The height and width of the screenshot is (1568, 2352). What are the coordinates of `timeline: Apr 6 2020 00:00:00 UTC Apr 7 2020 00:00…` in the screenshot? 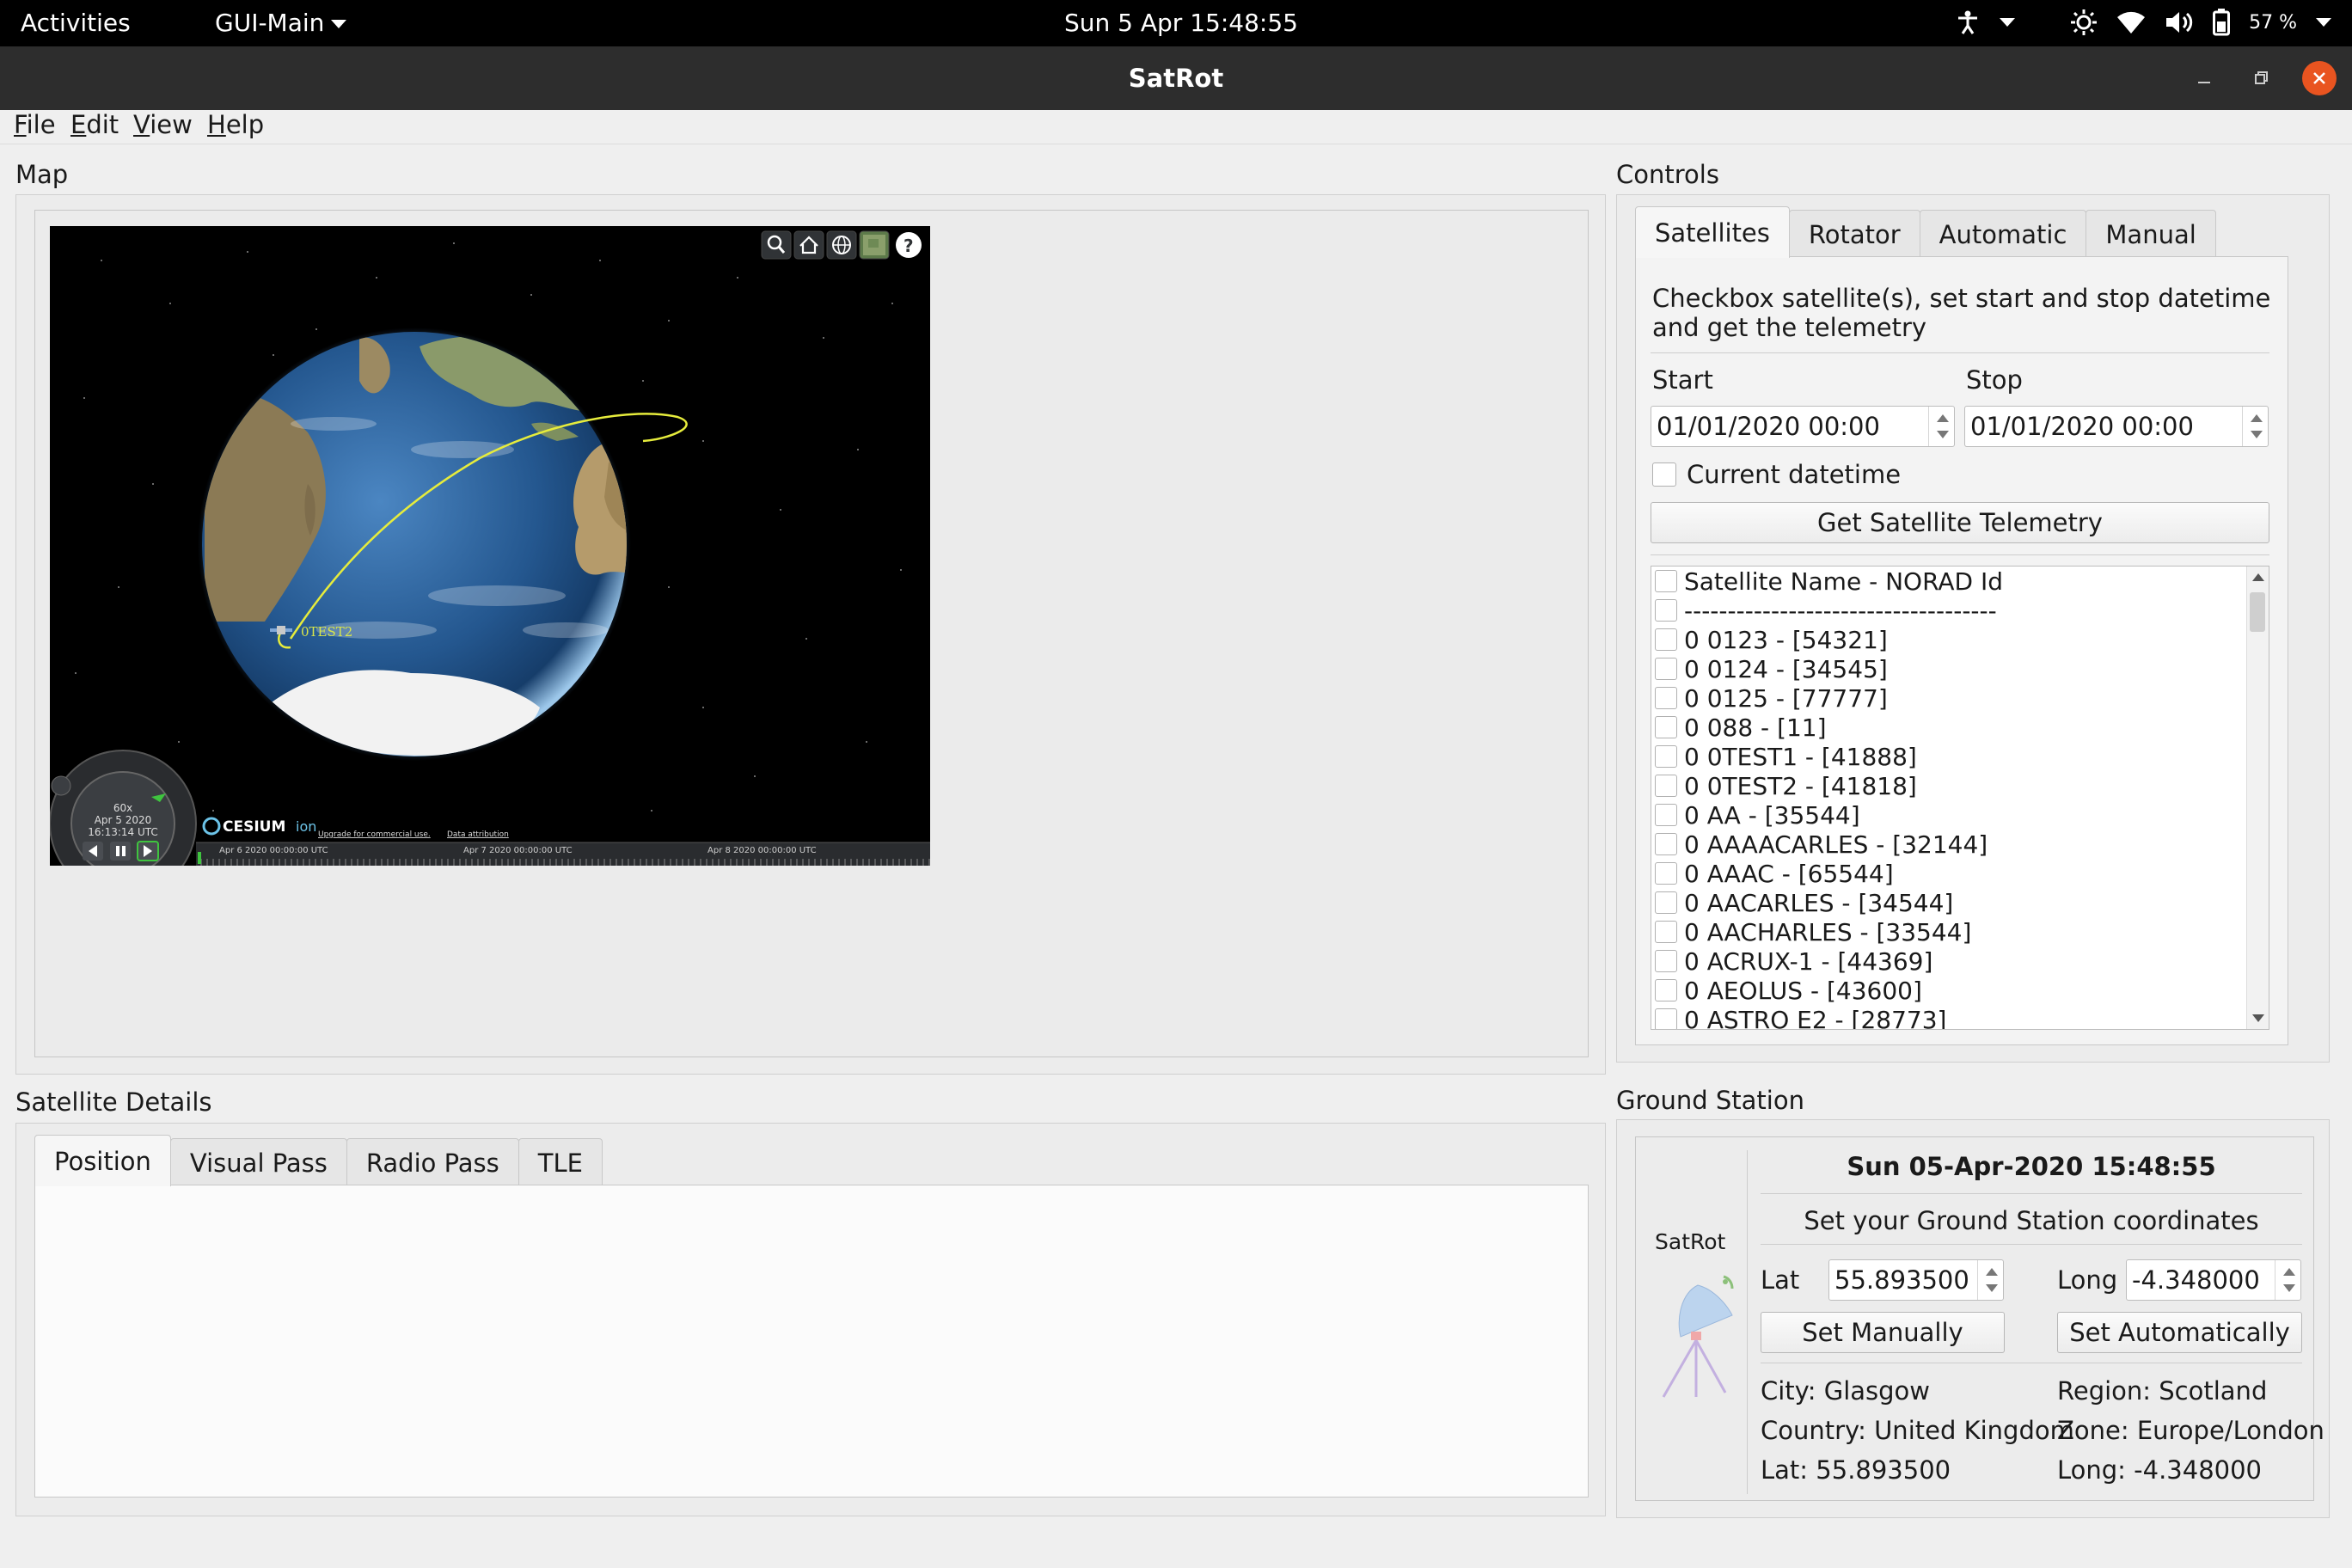 It's located at (563, 854).